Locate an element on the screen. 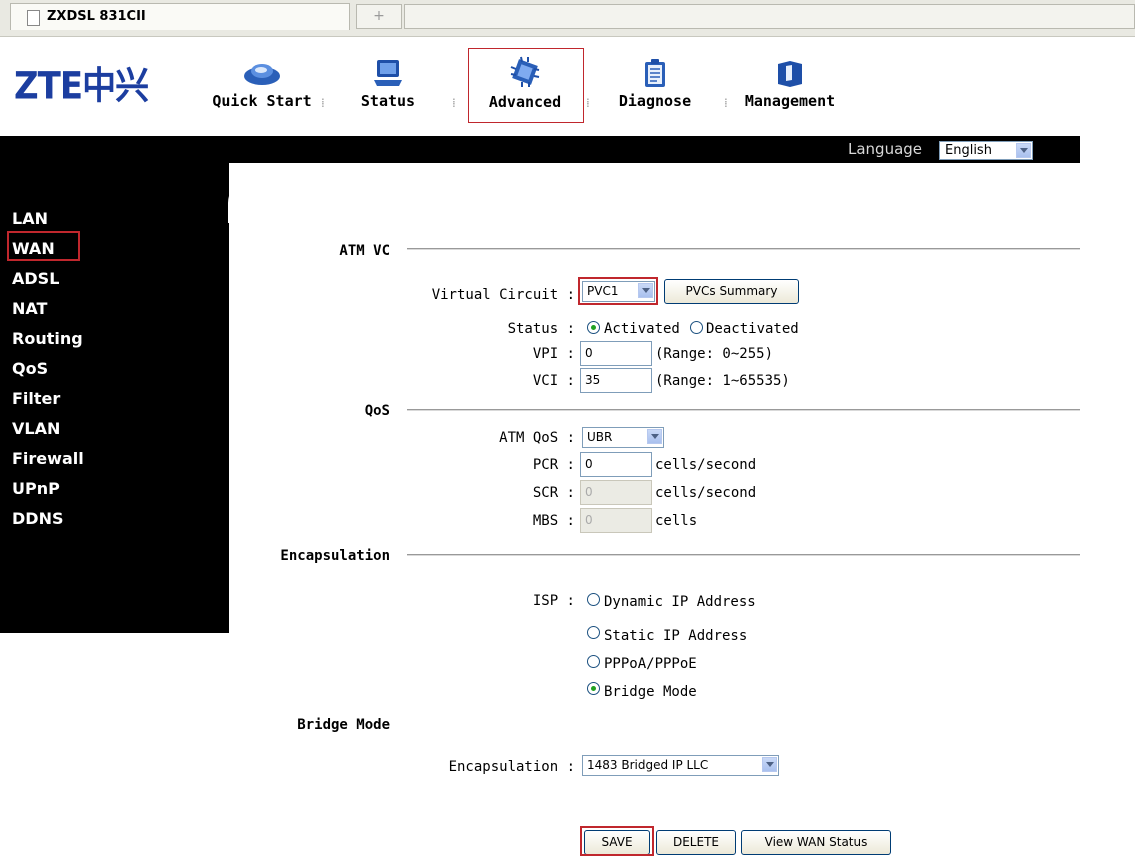 The height and width of the screenshot is (856, 1135). sidebar-item-qos: QoS is located at coordinates (30, 368).